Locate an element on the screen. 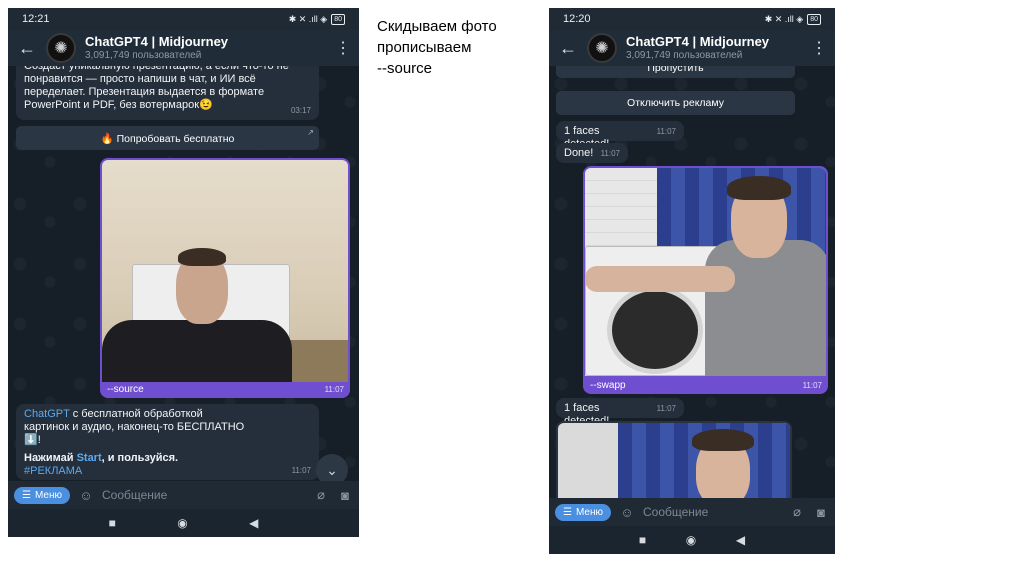 The width and height of the screenshot is (1024, 574). scroll-down-button: ⌄ is located at coordinates (332, 467).